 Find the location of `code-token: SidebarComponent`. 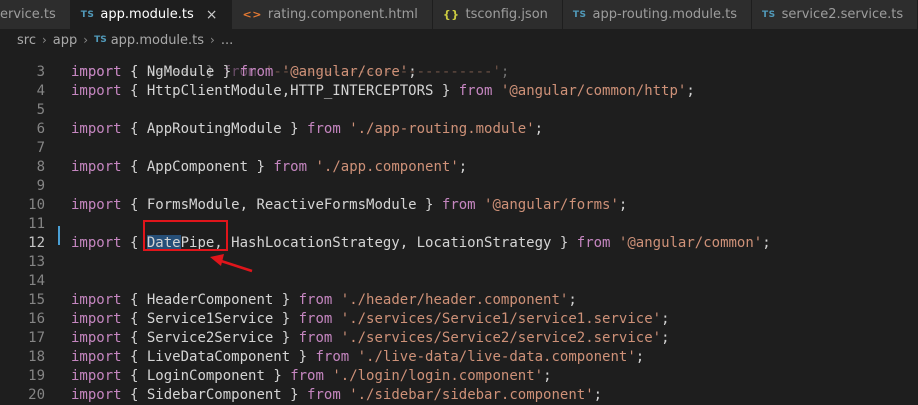

code-token: SidebarComponent is located at coordinates (214, 395).